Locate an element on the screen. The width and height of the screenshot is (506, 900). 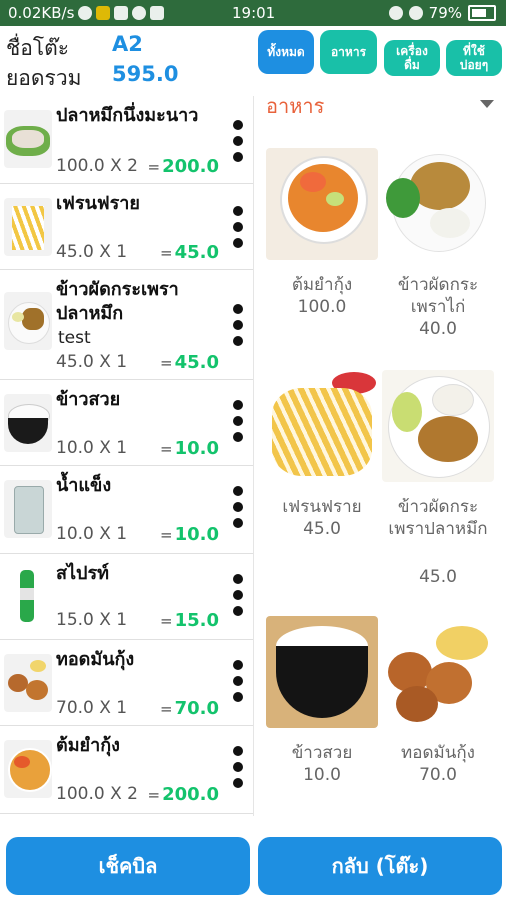
order-row: ปลาหมึกนึ่งมะนาว 100.0 X 2 = 200.0 is located at coordinates (126, 140).